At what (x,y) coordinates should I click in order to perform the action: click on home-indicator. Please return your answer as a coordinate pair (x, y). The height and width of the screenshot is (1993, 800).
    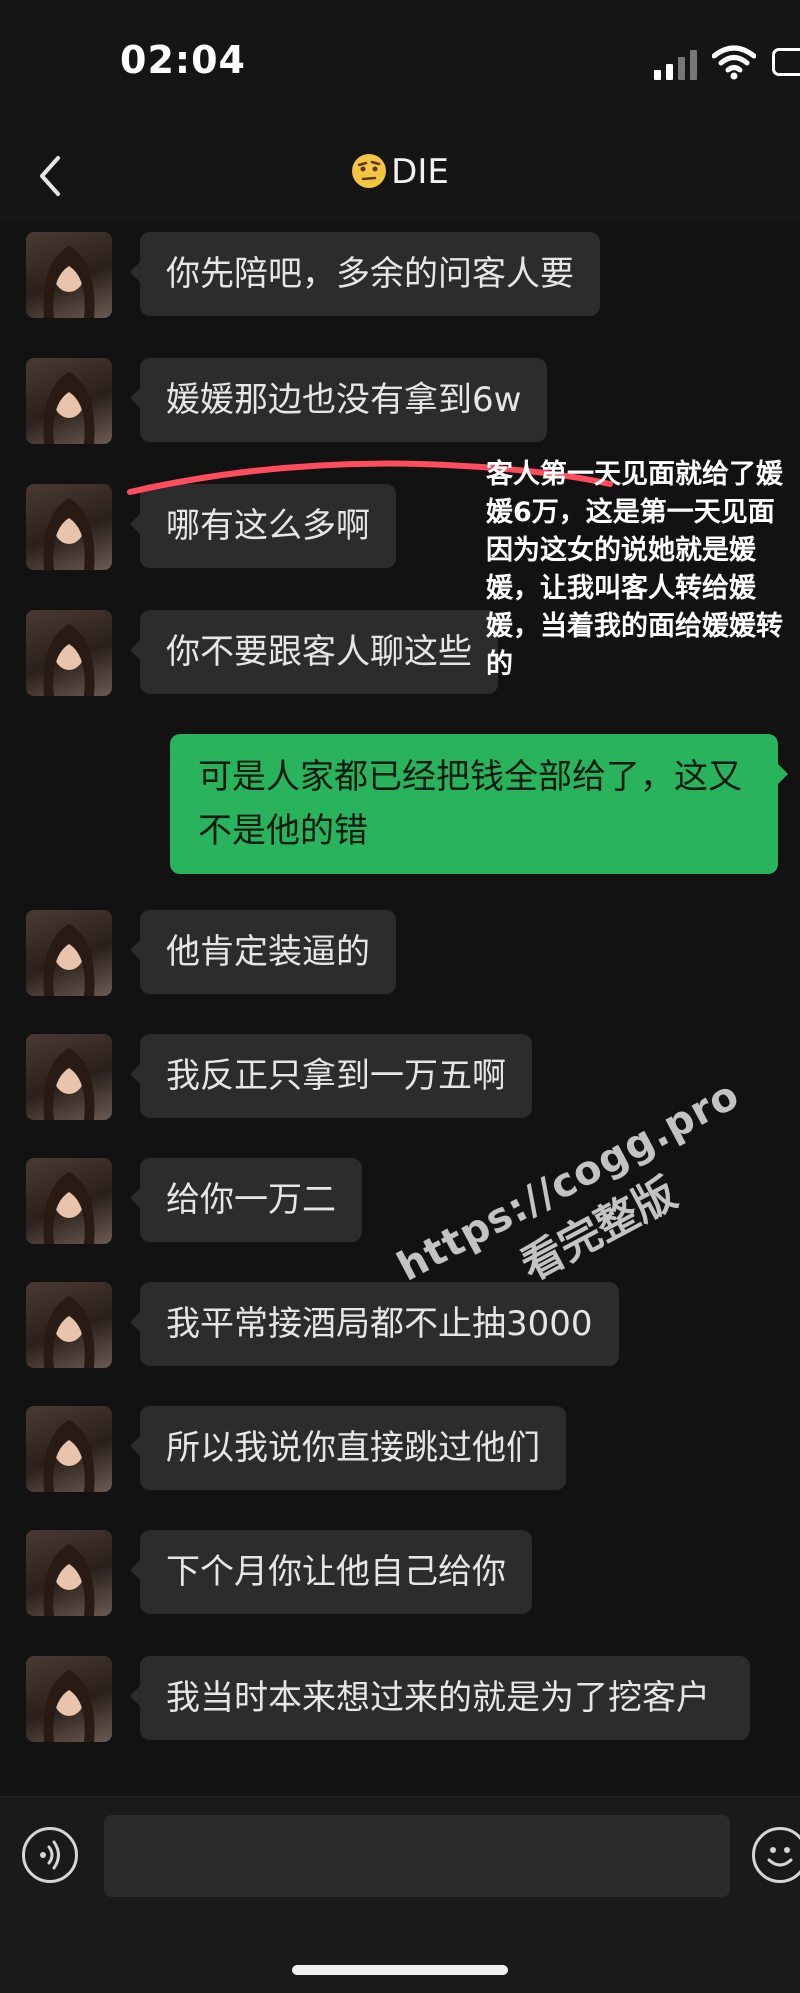
    Looking at the image, I should click on (400, 1970).